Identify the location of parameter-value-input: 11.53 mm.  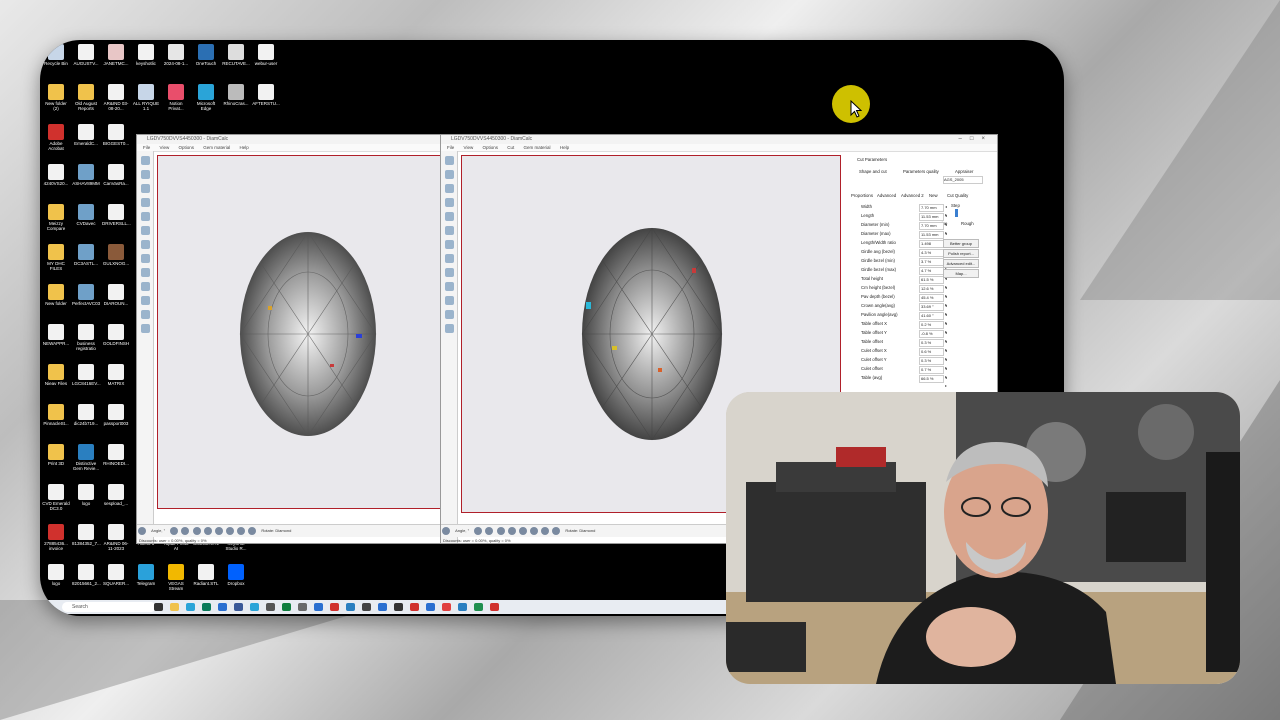
(931, 217).